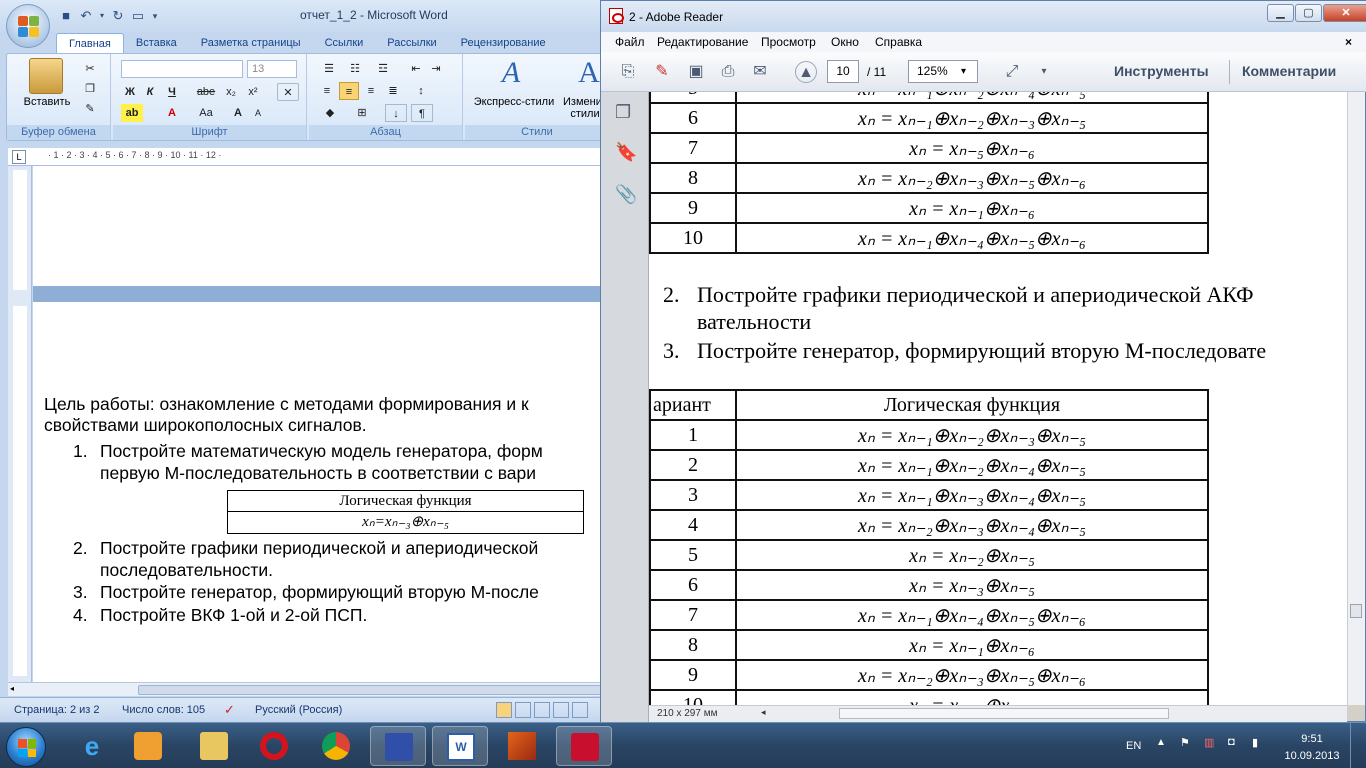 Image resolution: width=1366 pixels, height=768 pixels. What do you see at coordinates (580, 710) in the screenshot?
I see `draft-icon` at bounding box center [580, 710].